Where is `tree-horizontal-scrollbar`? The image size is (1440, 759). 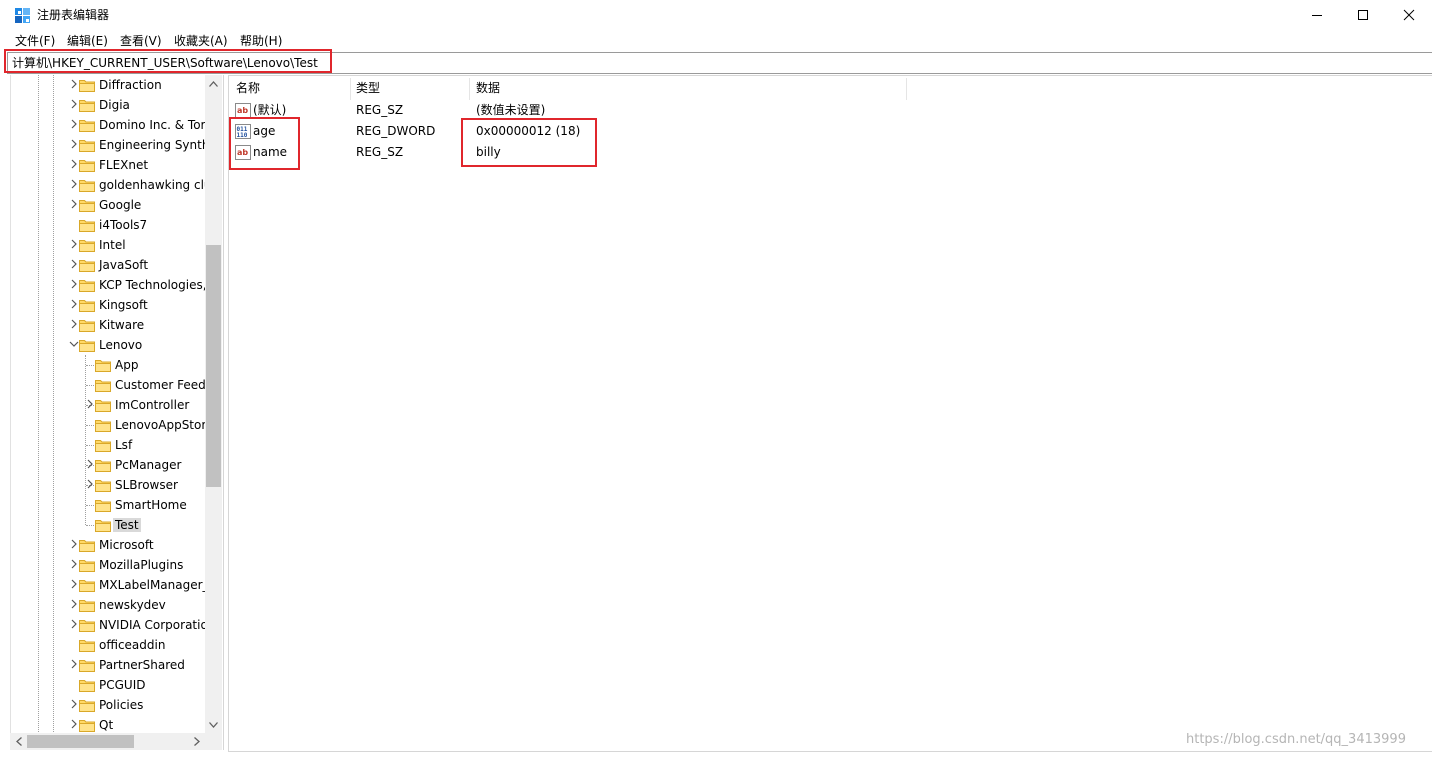
tree-horizontal-scrollbar is located at coordinates (107, 741).